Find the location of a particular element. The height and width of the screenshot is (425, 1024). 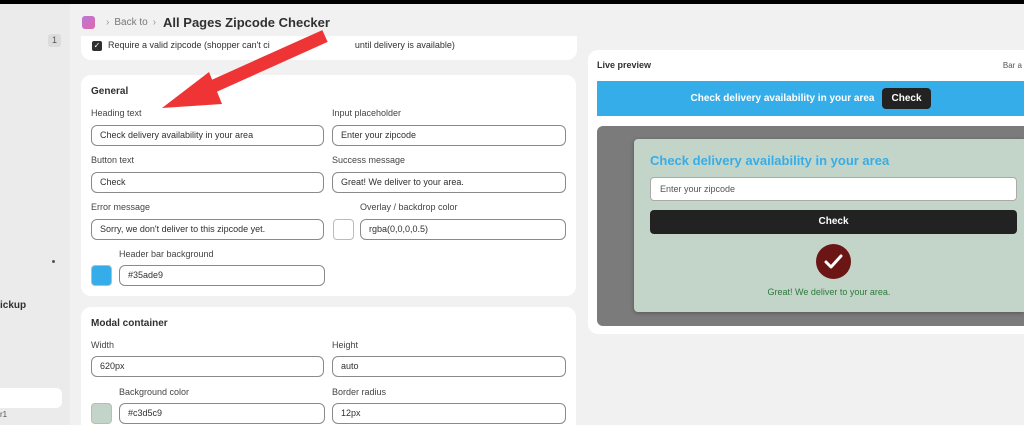

error-message-label: Error message is located at coordinates (121, 207).